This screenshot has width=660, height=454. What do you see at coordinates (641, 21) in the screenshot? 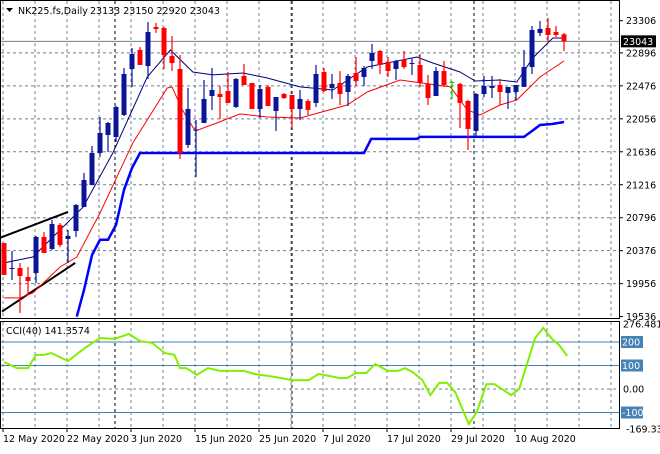
I see `y-tick-label: 23306` at bounding box center [641, 21].